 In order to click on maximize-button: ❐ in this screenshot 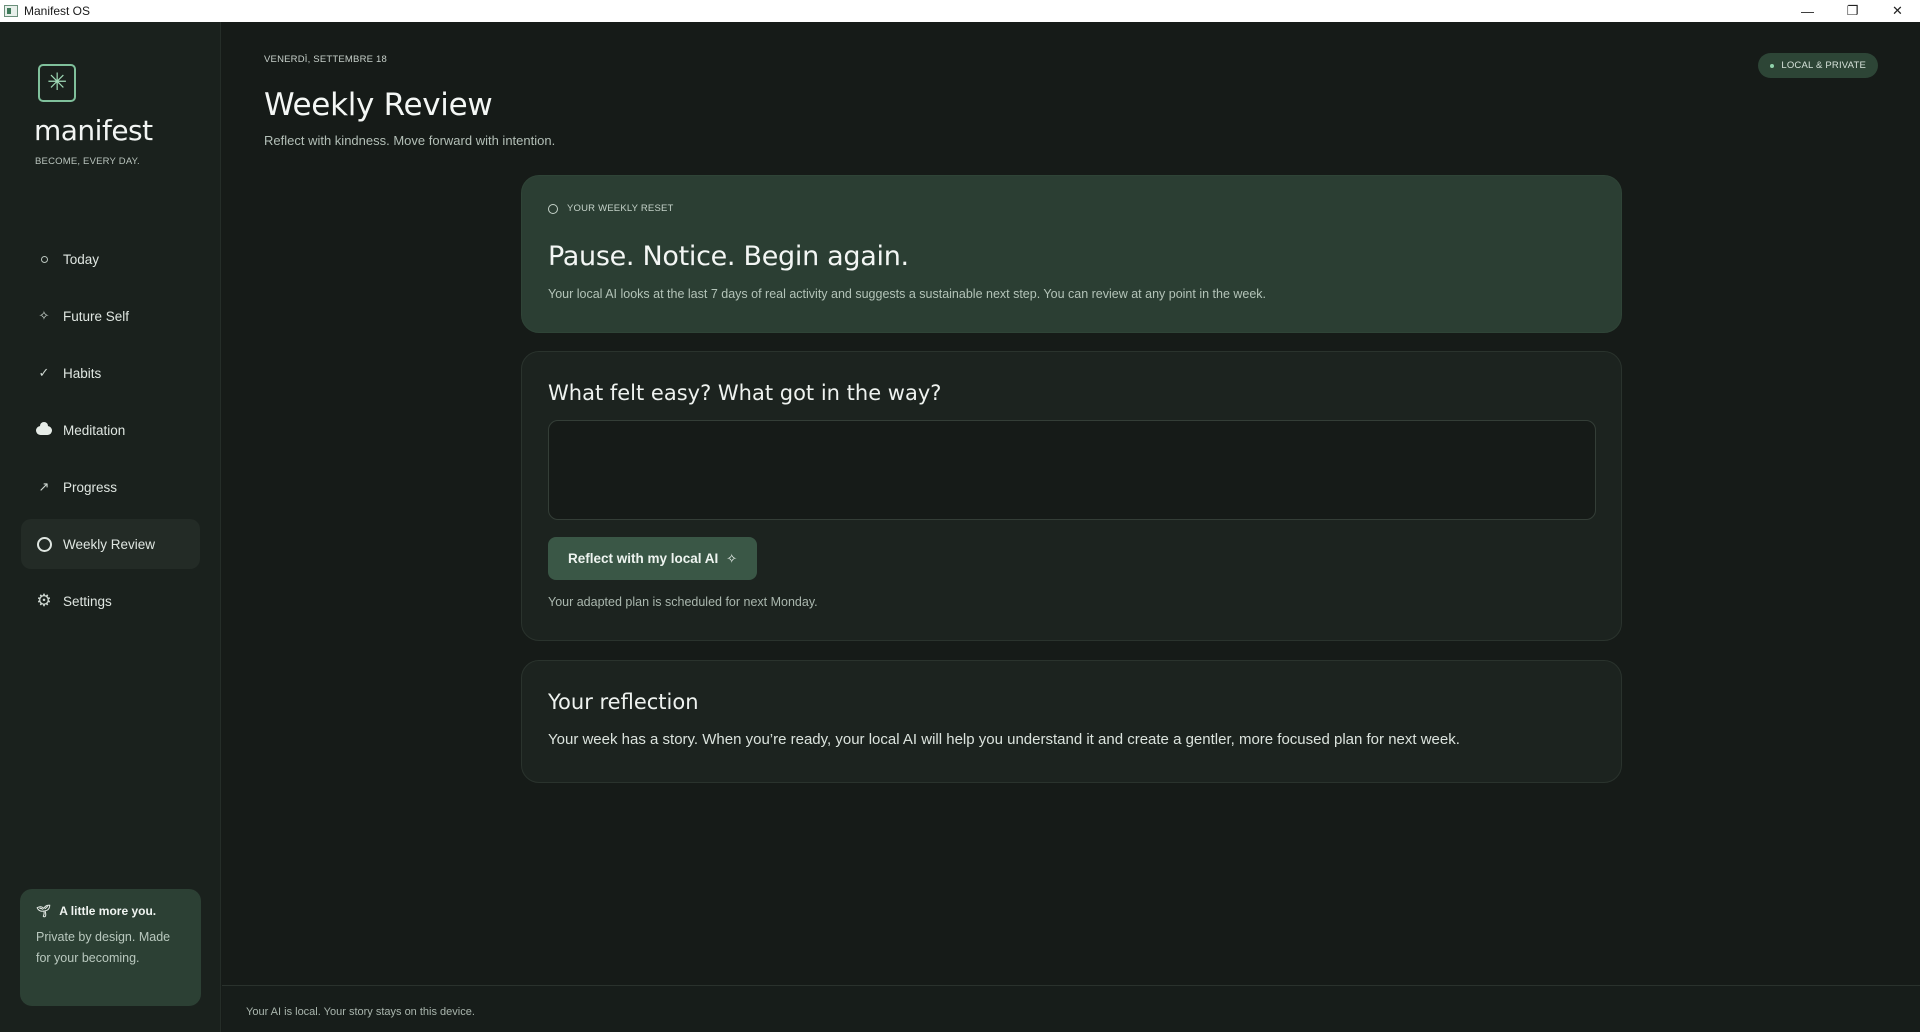, I will do `click(1852, 11)`.